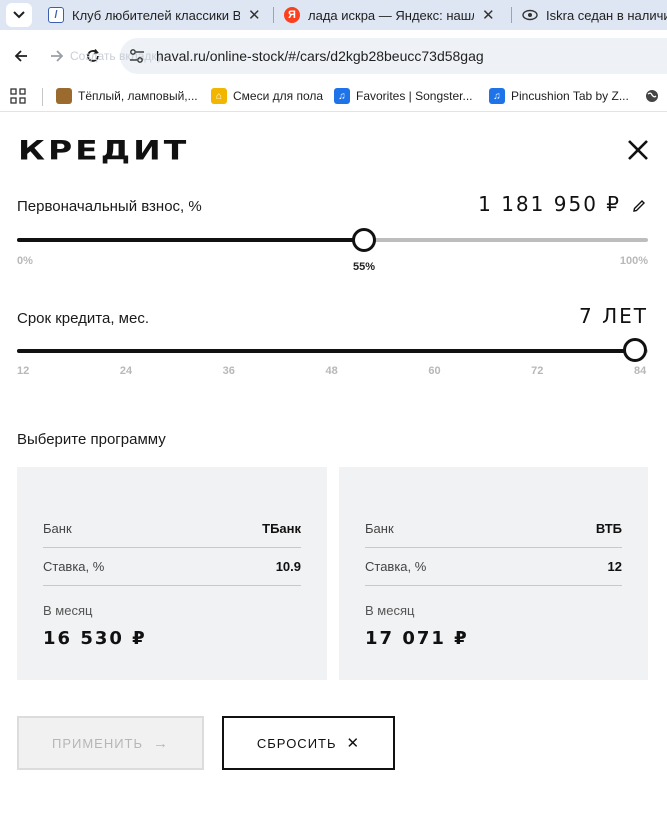 This screenshot has width=667, height=836. Describe the element at coordinates (364, 267) in the screenshot. I see `down-payment-percent: 55%` at that location.